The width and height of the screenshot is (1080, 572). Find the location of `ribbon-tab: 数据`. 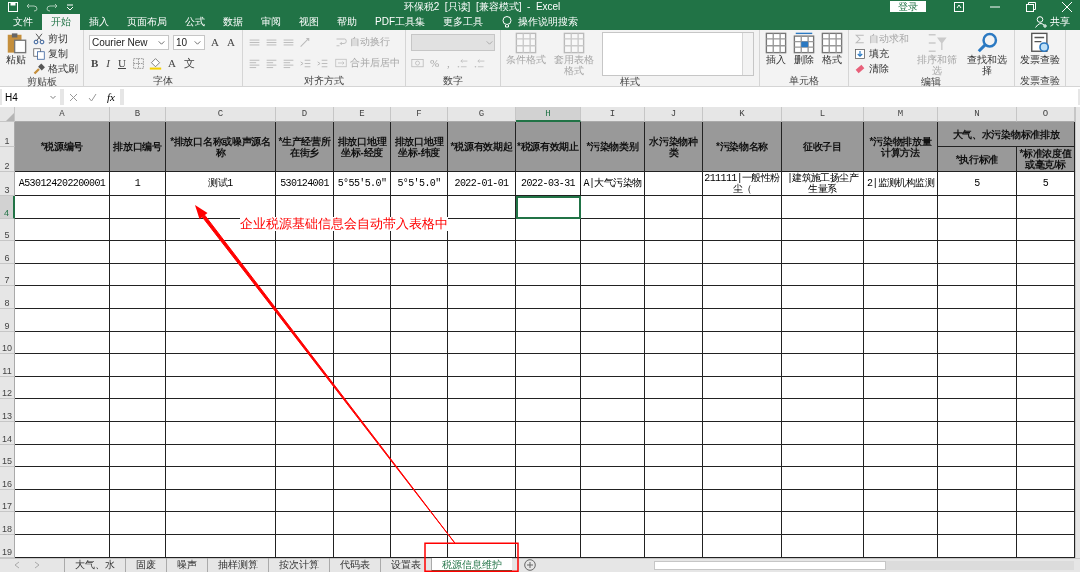

ribbon-tab: 数据 is located at coordinates (233, 22).